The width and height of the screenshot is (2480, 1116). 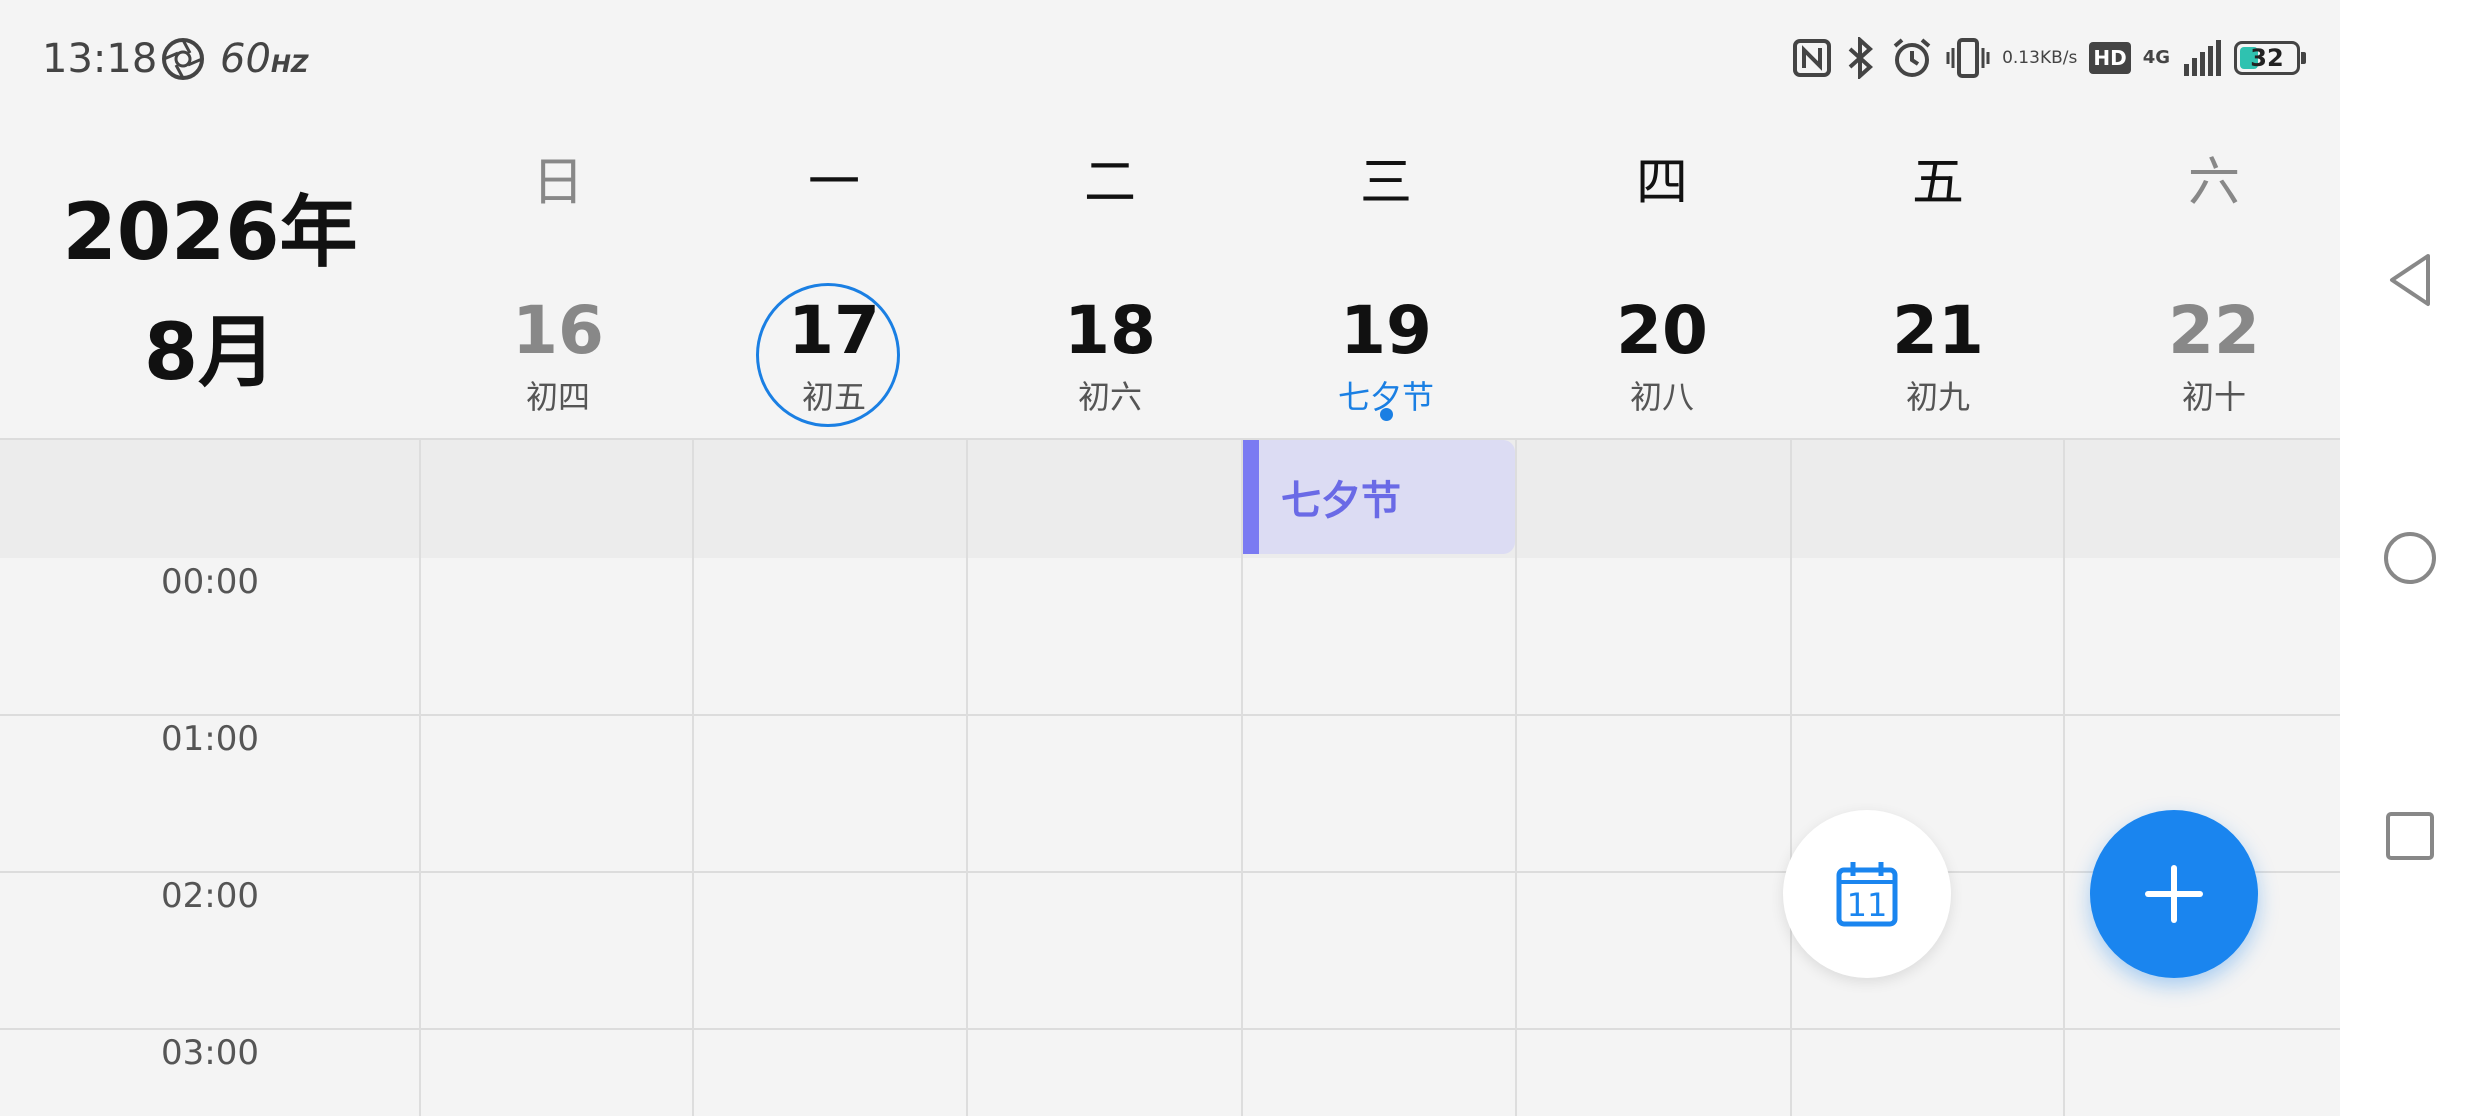 What do you see at coordinates (1251, 497) in the screenshot?
I see `event-color-bar` at bounding box center [1251, 497].